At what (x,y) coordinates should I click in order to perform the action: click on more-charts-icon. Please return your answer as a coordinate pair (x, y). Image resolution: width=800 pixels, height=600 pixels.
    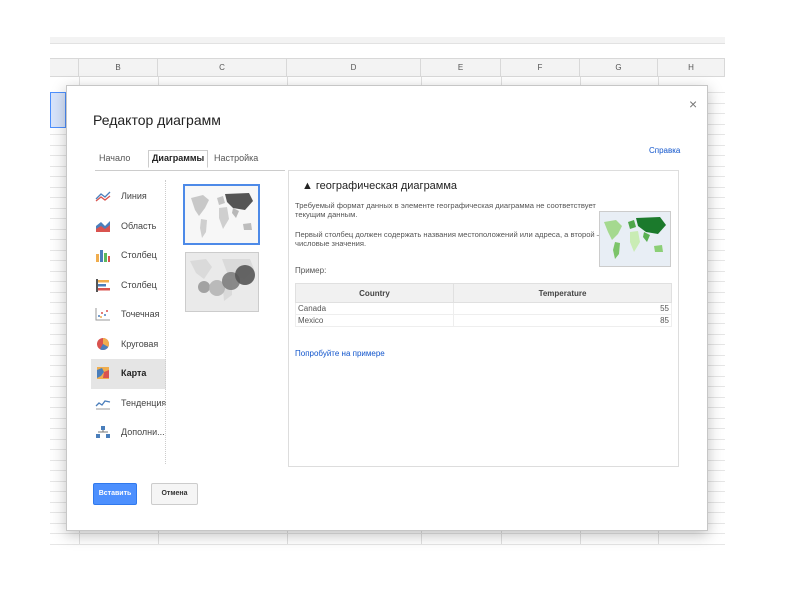
    Looking at the image, I should click on (103, 432).